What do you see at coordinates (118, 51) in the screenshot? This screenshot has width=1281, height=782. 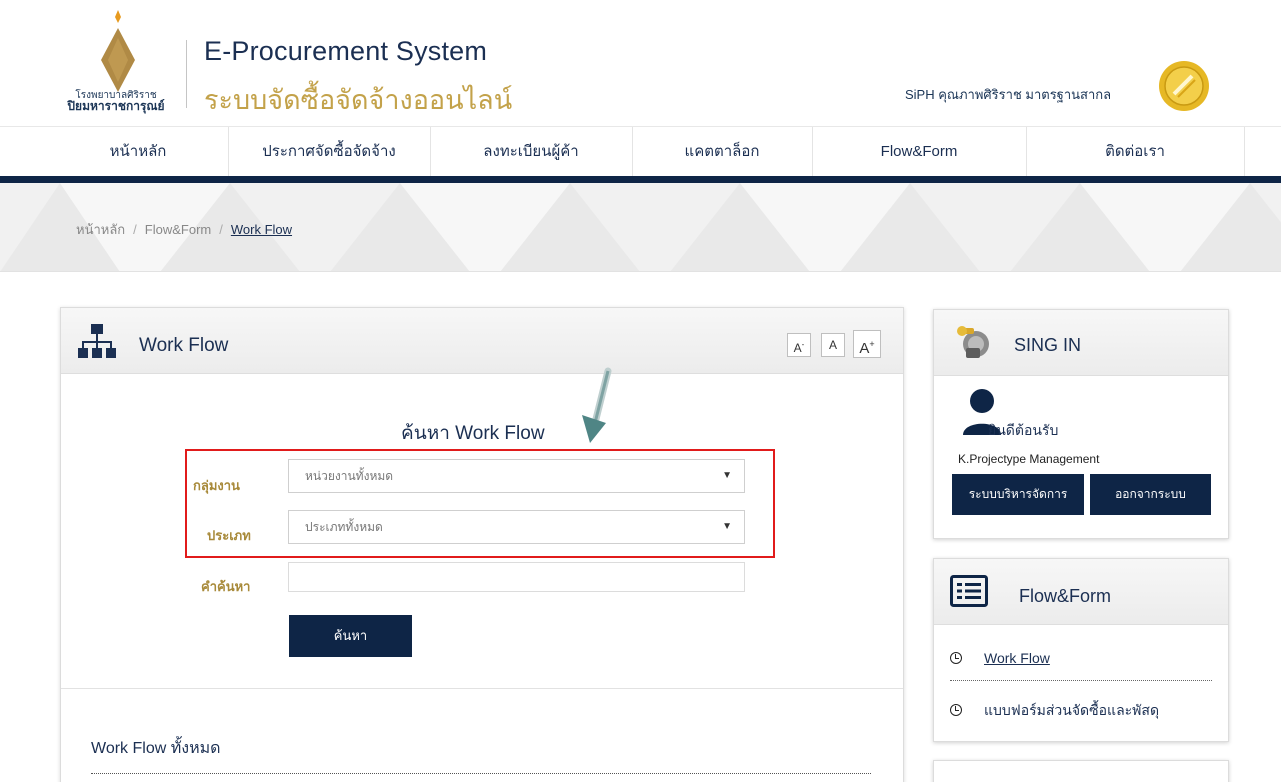 I see `hospital-logo` at bounding box center [118, 51].